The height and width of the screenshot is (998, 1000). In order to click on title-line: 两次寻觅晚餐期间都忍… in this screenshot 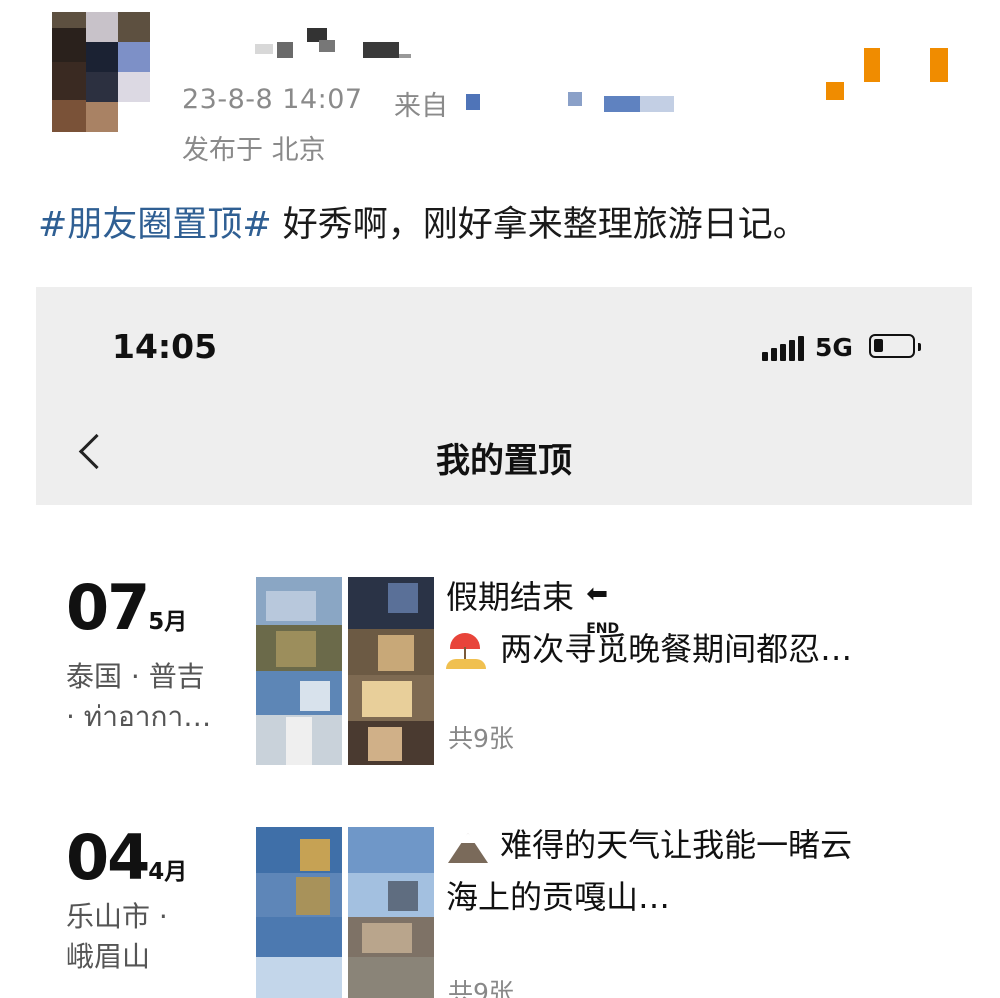, I will do `click(676, 649)`.